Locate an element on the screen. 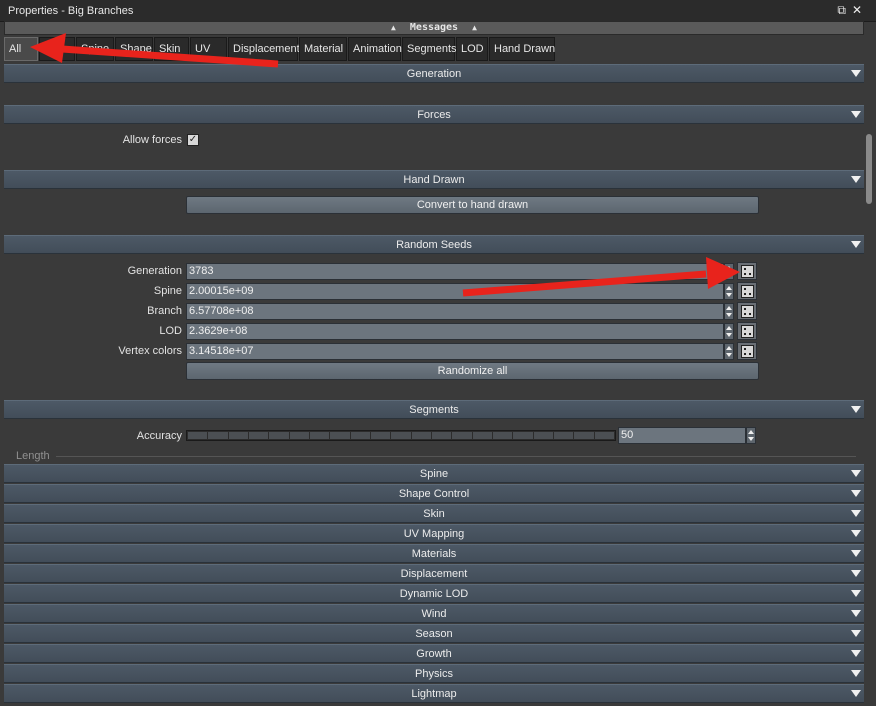 The image size is (876, 706). section-physics-header: Physics is located at coordinates (434, 673).